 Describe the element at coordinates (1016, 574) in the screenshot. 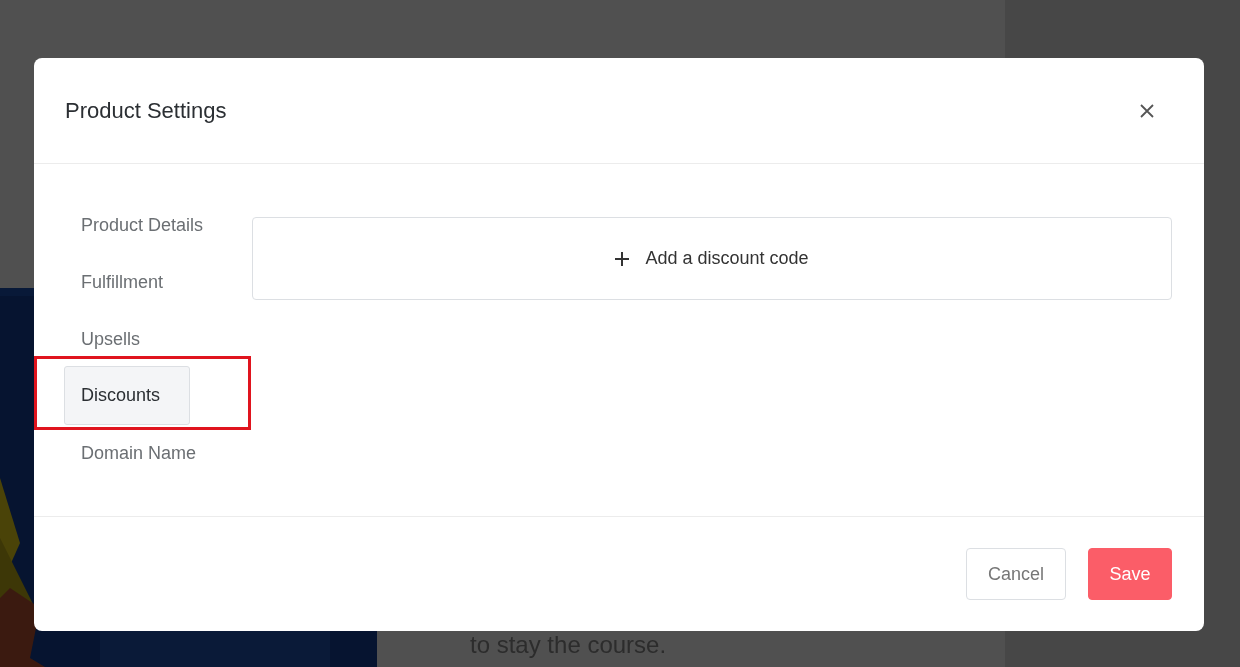

I see `cancel-button: Cancel` at that location.